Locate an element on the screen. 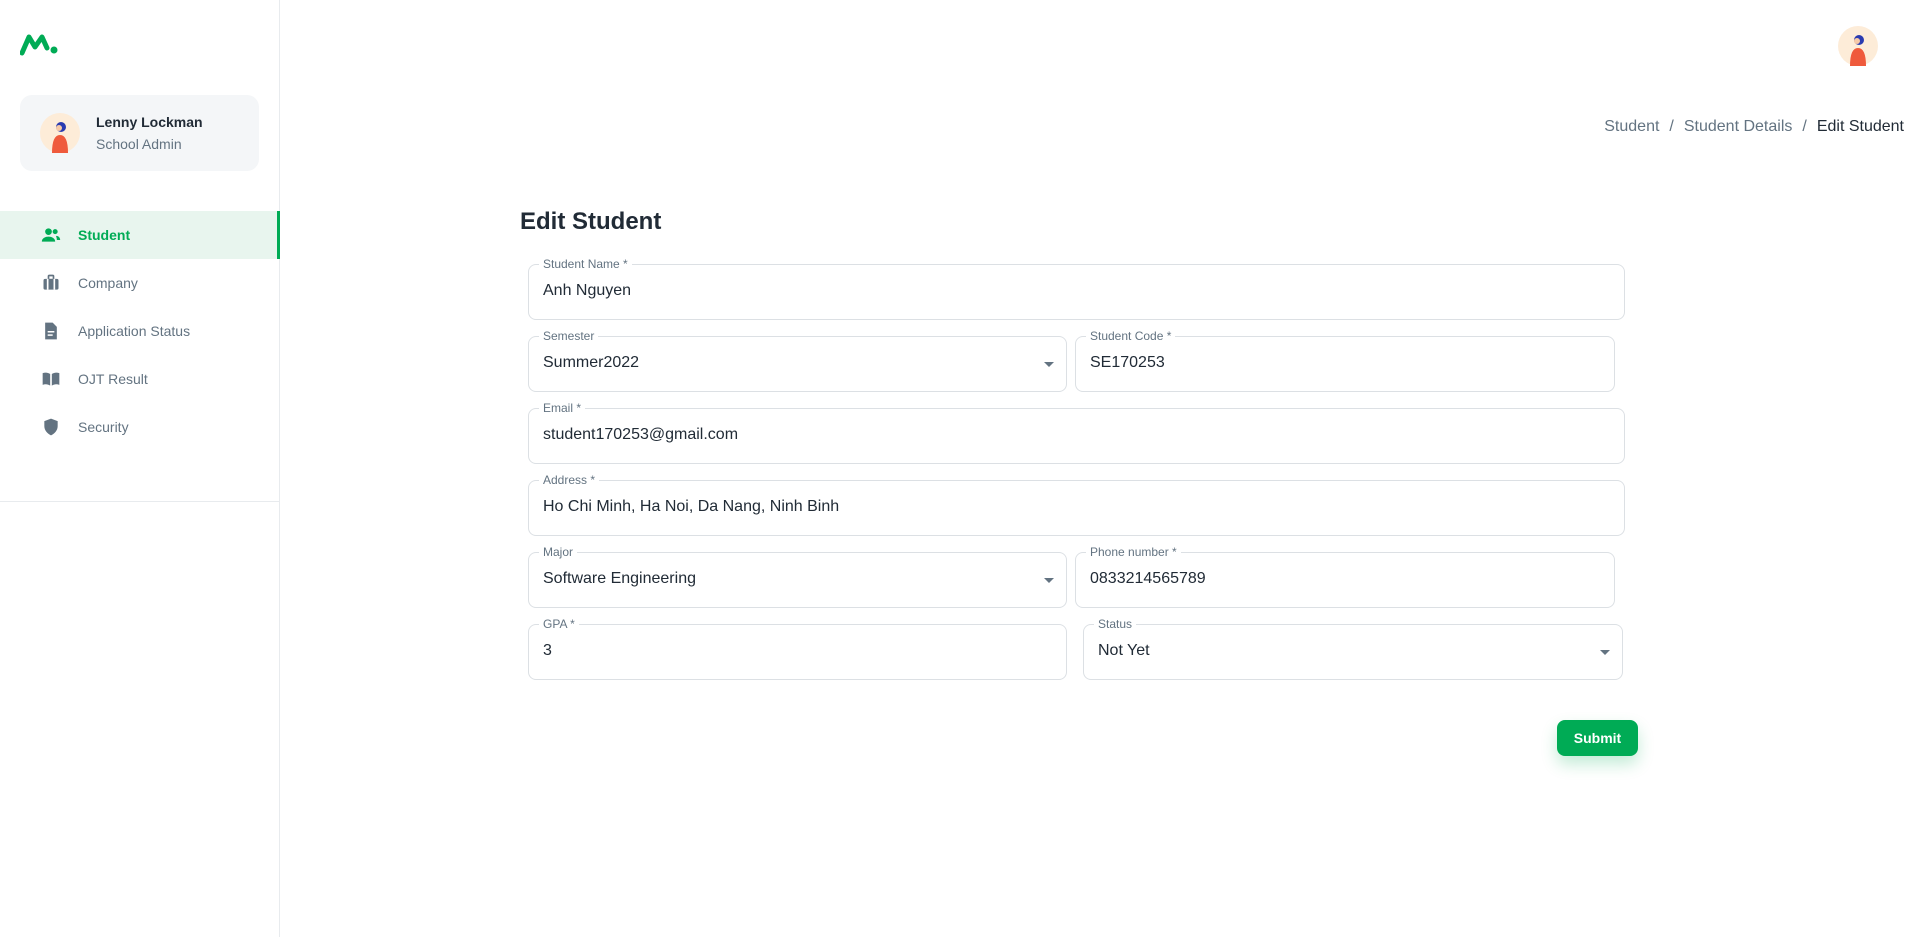  field-value: SE170253 is located at coordinates (1127, 362).